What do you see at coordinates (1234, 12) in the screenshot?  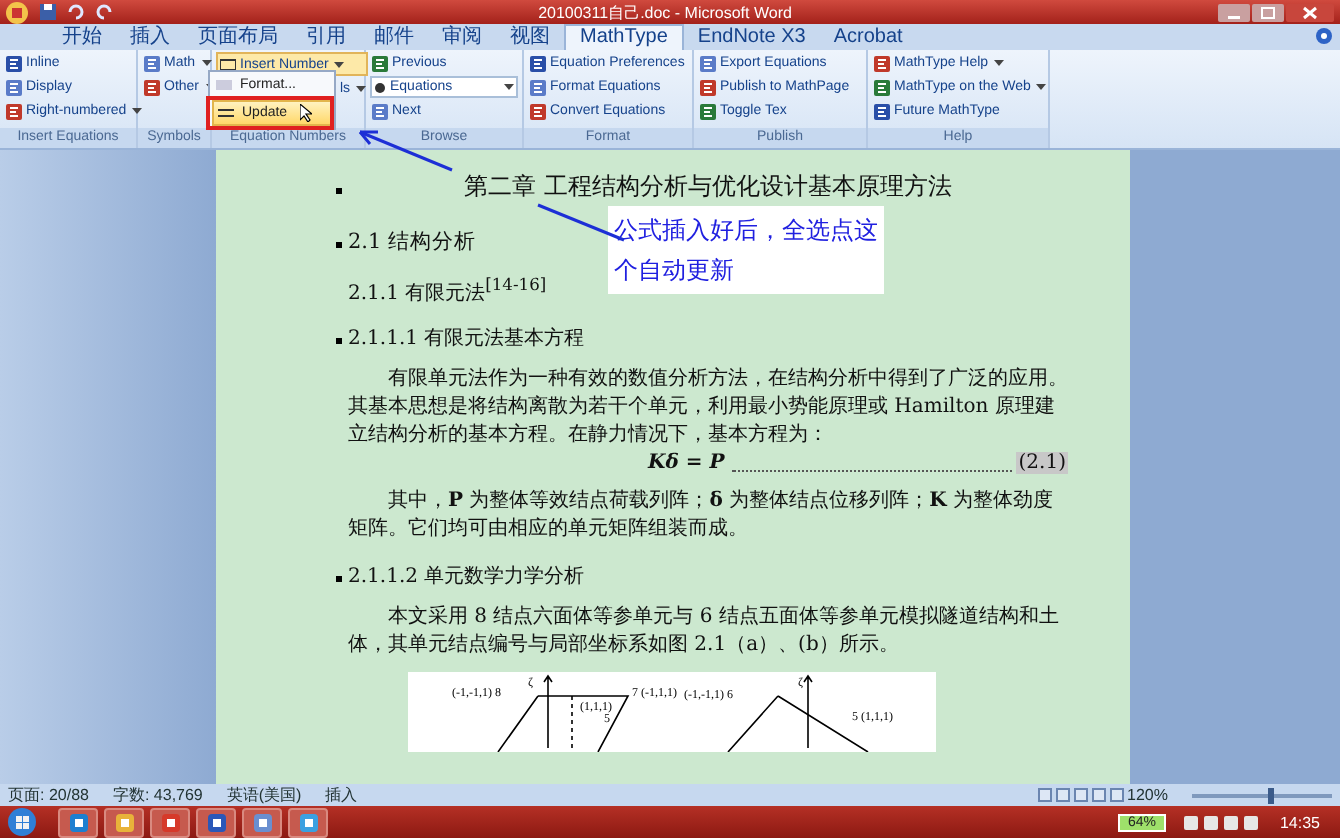 I see `minimize-icon` at bounding box center [1234, 12].